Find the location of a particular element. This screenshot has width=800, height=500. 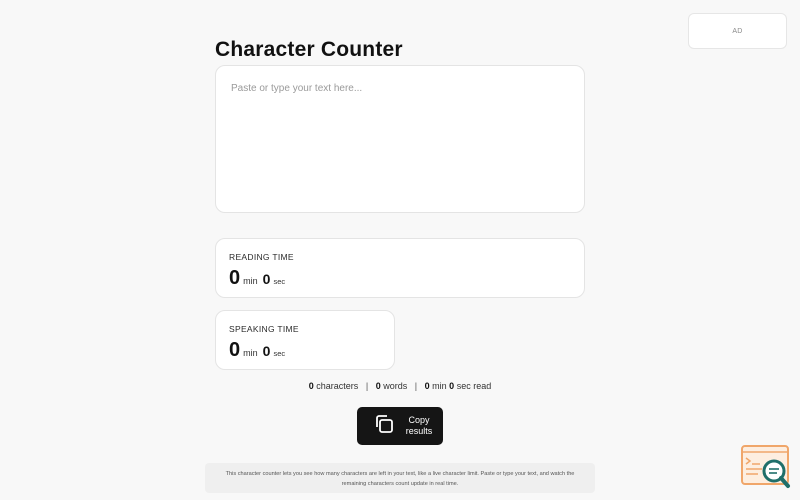

speaking-time-label: SPEAKING TIME is located at coordinates (264, 329).